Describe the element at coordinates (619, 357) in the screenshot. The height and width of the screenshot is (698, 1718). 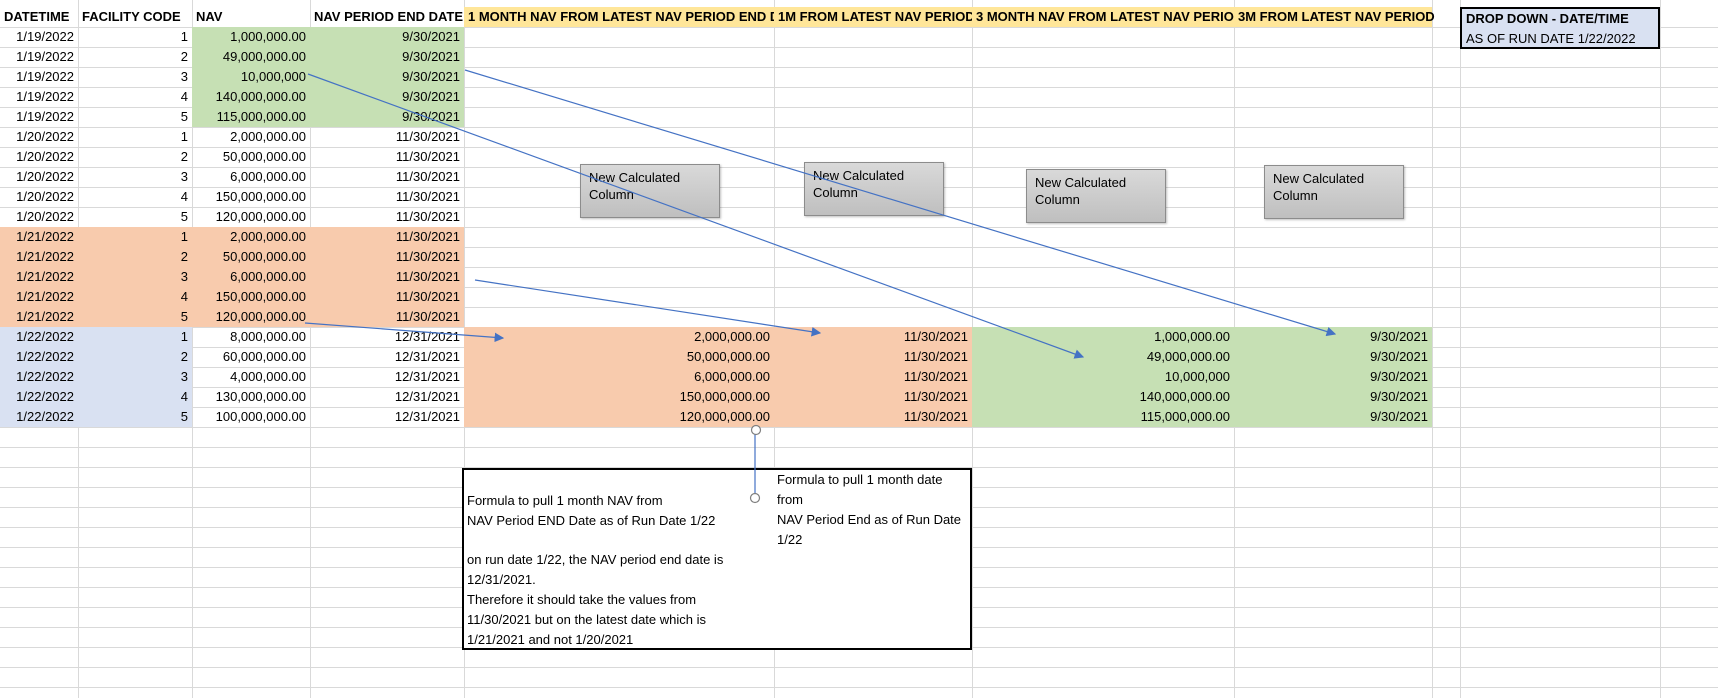
I see `cell-1-month-nav: 50,000,000.00` at that location.